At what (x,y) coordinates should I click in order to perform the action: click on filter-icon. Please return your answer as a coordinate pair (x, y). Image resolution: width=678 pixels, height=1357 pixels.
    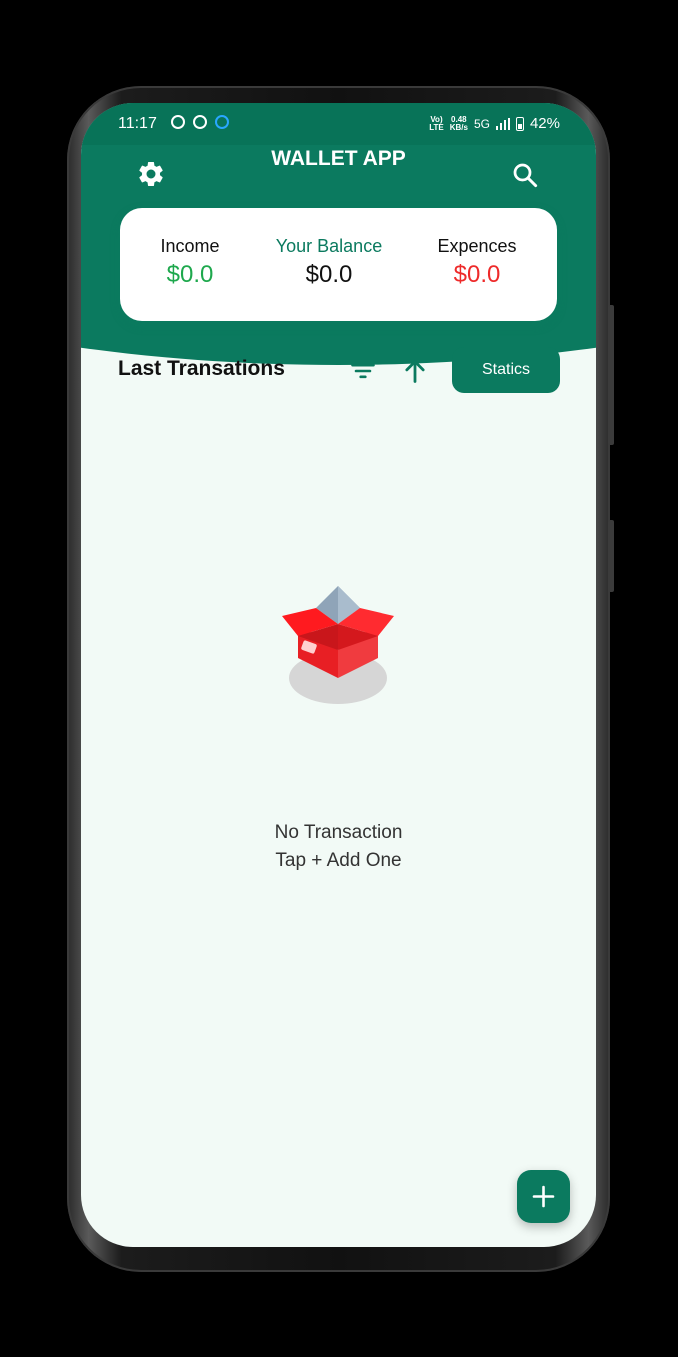
    Looking at the image, I should click on (363, 371).